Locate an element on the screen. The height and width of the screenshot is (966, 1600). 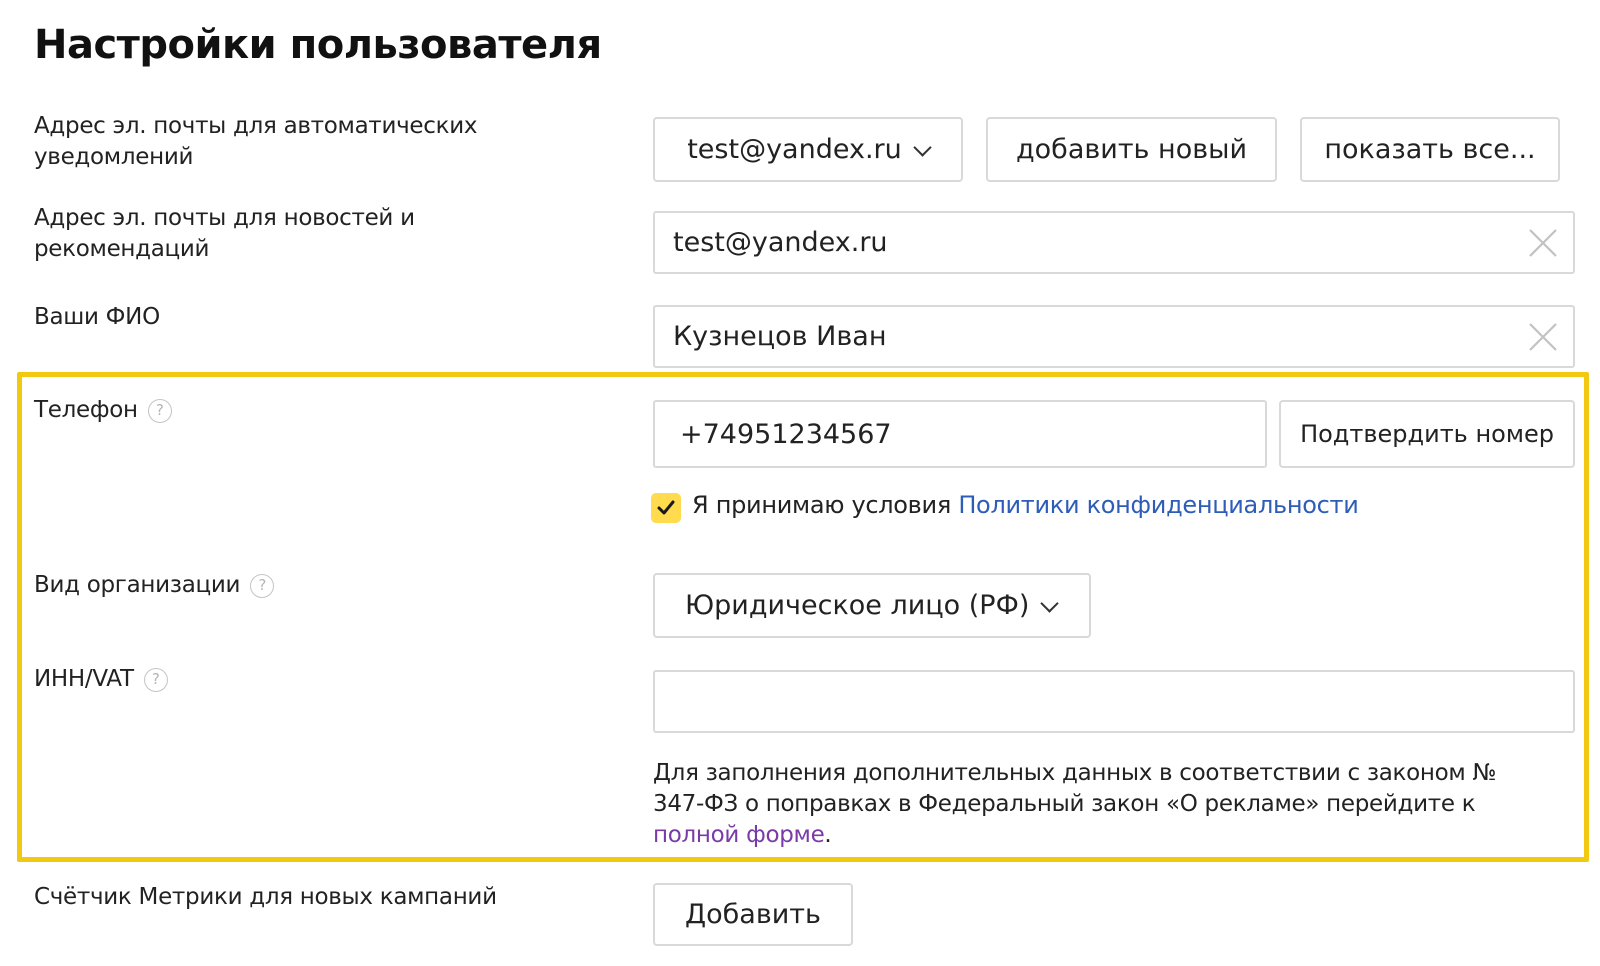
add-metrika-button: Добавить is located at coordinates (753, 914).